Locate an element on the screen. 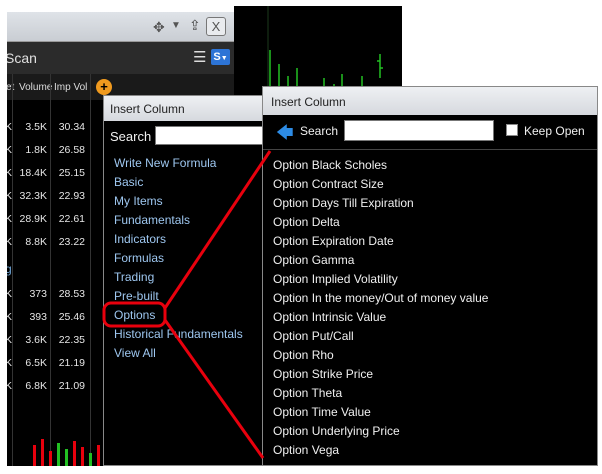  price-chart is located at coordinates (318, 51).